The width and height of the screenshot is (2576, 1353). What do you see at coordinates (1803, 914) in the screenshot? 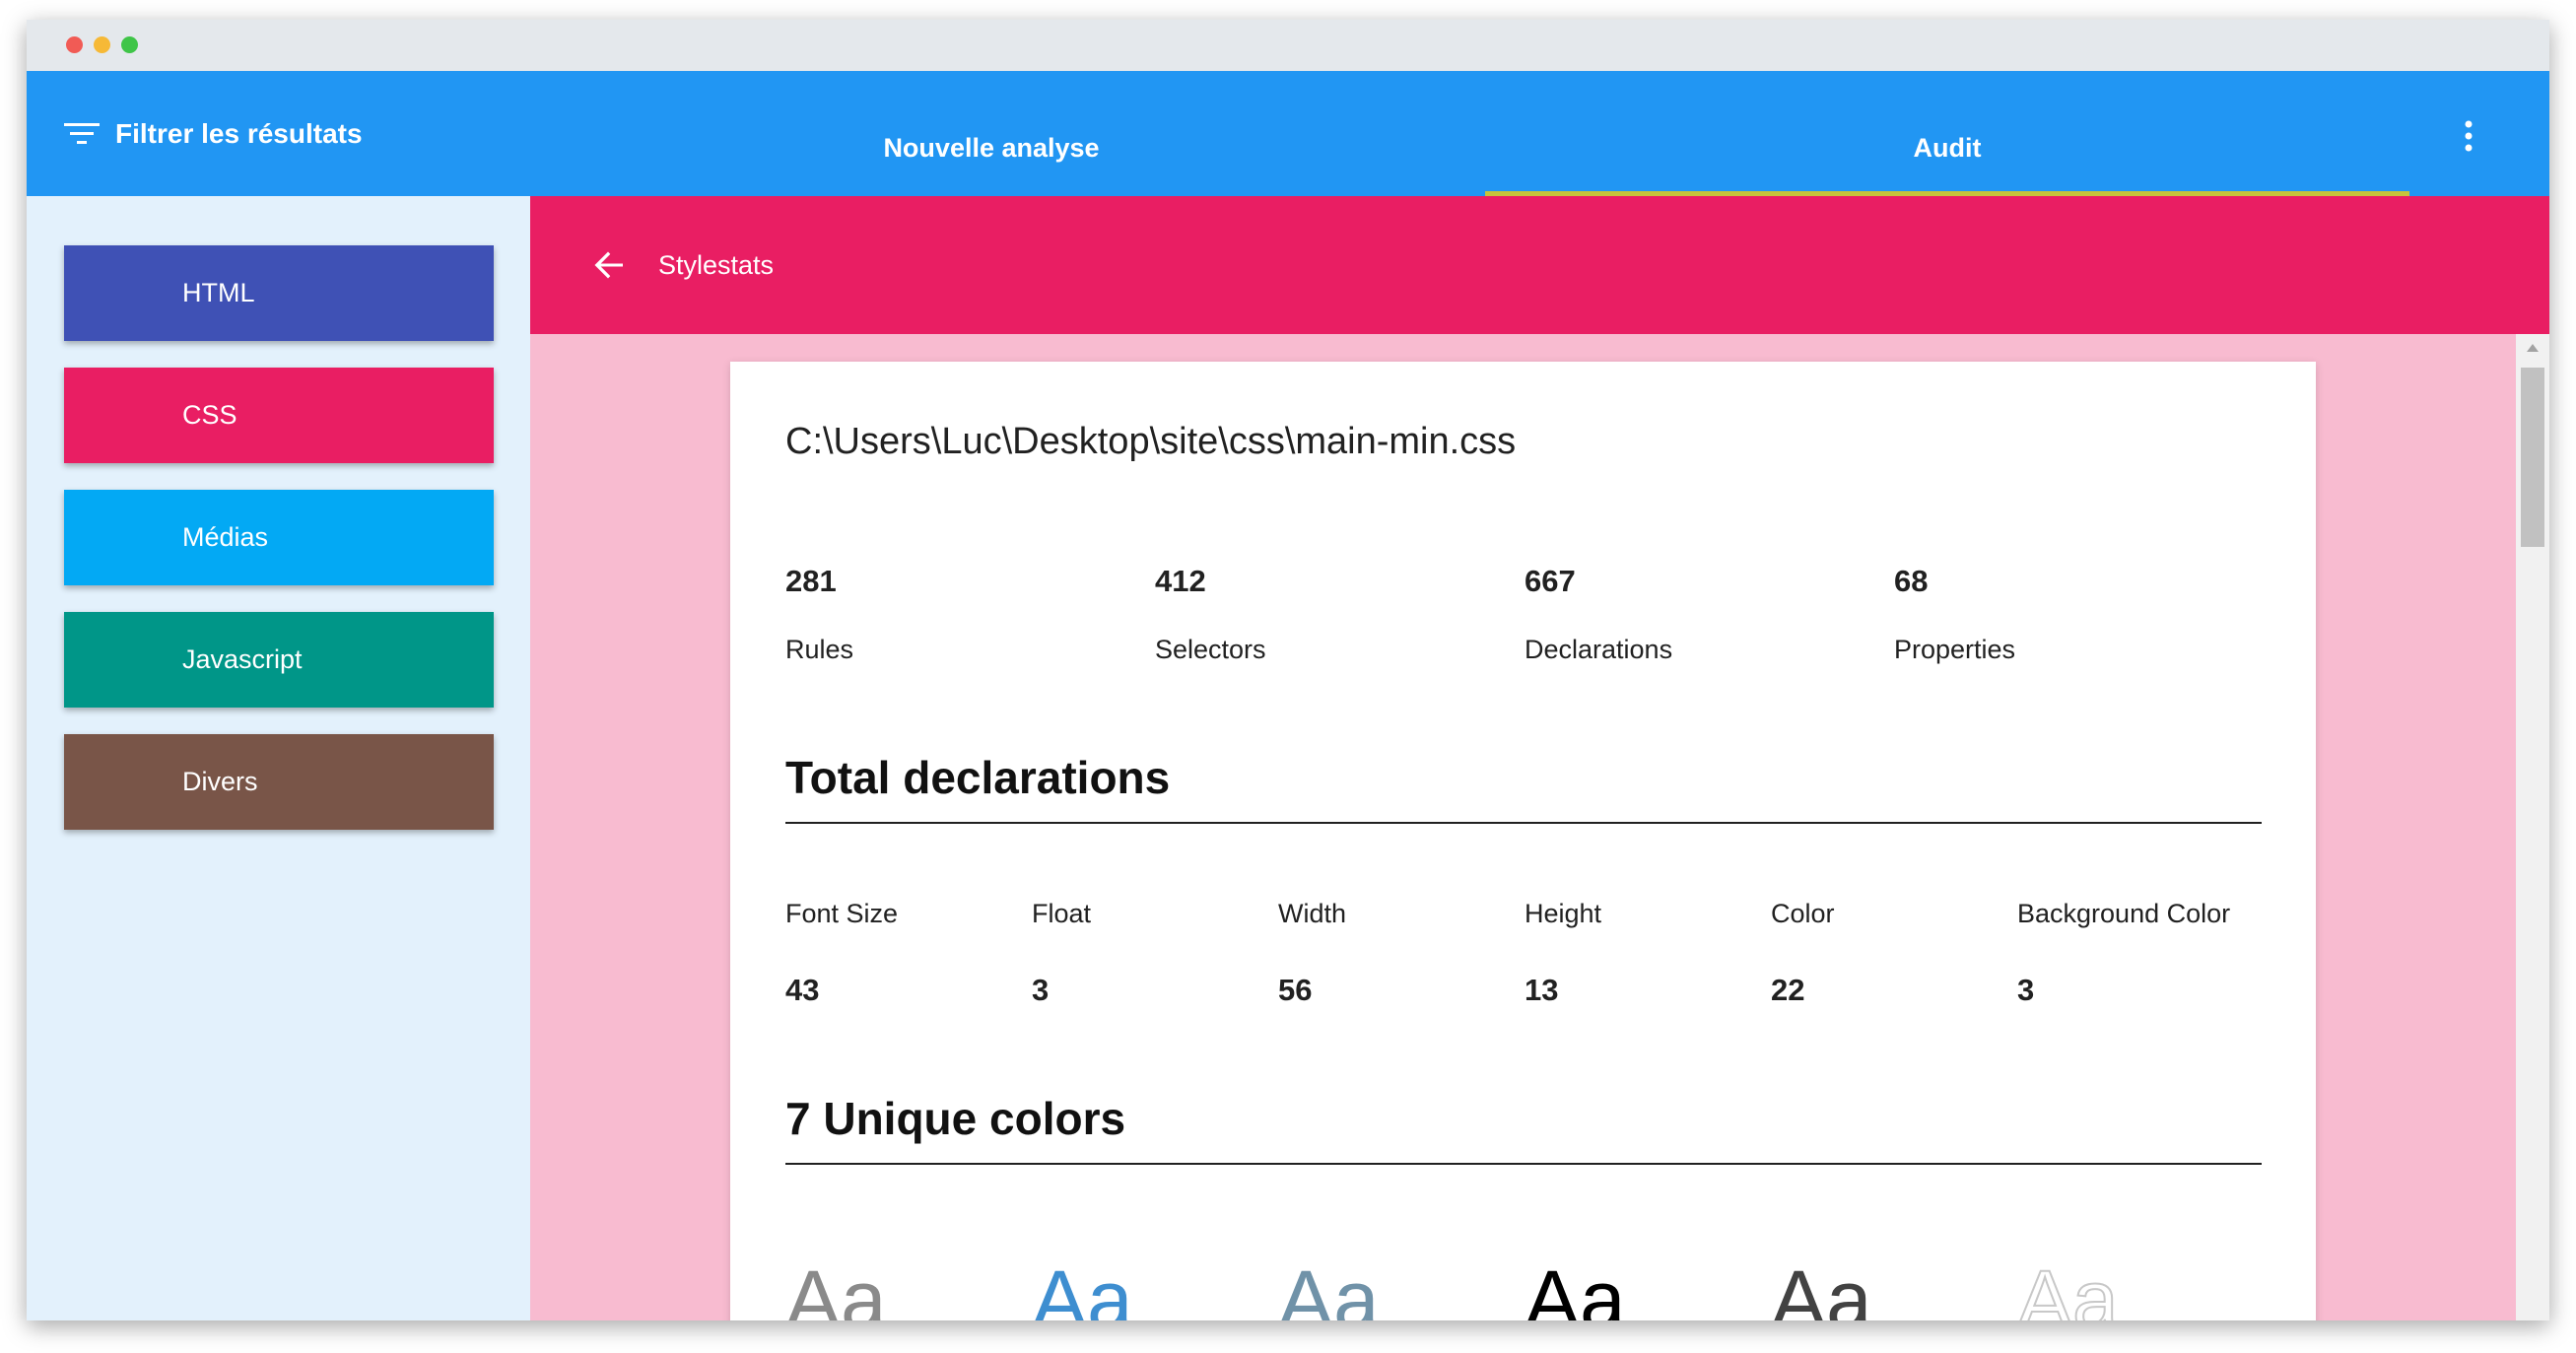
I see `declaration-label: Color` at bounding box center [1803, 914].